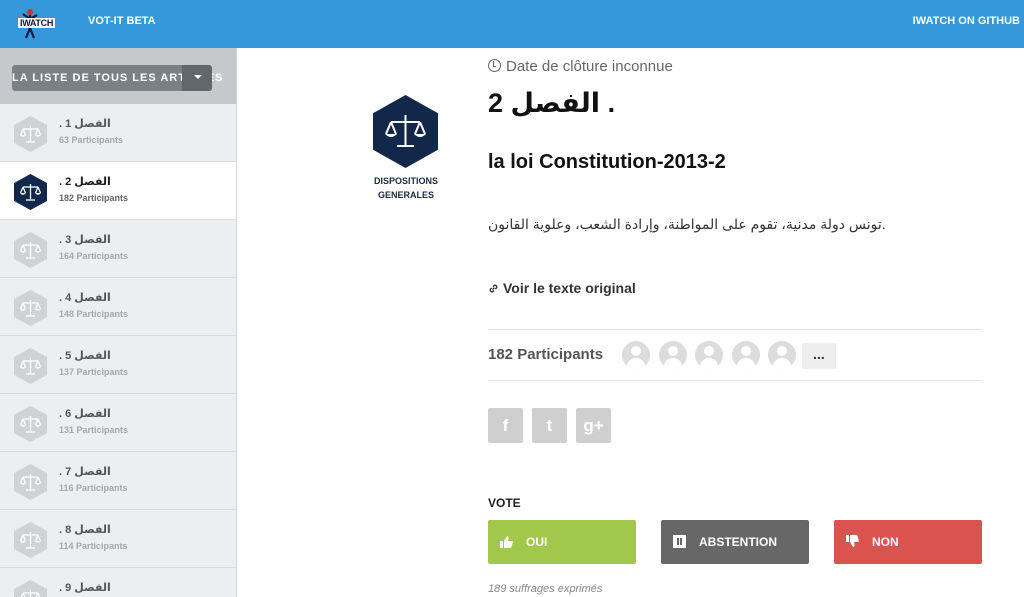 This screenshot has width=1024, height=597. What do you see at coordinates (545, 589) in the screenshot?
I see `votes-cast-count: 189 suffrages exprimés` at bounding box center [545, 589].